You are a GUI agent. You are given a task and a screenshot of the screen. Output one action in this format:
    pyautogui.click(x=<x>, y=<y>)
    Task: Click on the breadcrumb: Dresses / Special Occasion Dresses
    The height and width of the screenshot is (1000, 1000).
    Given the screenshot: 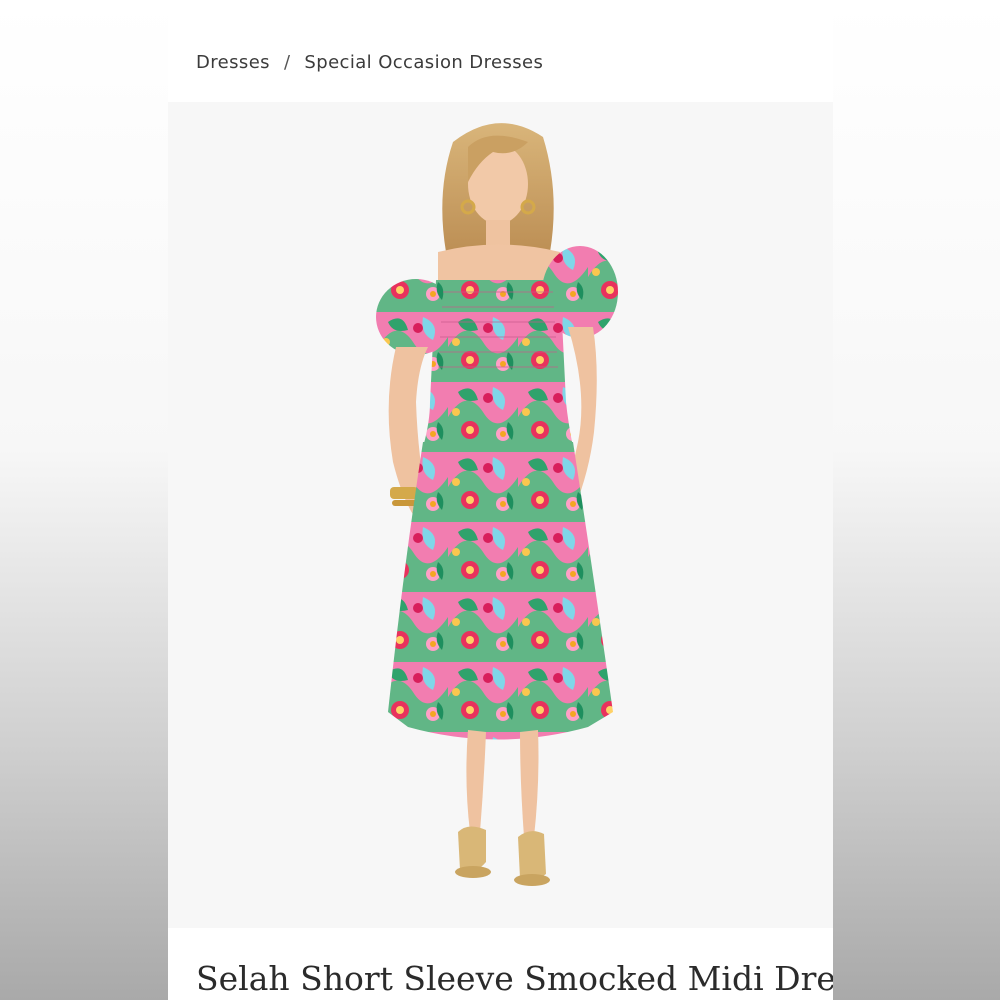 What is the action you would take?
    pyautogui.click(x=369, y=62)
    